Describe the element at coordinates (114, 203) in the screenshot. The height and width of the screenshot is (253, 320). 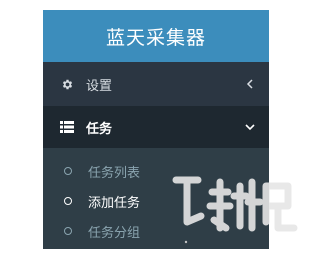
I see `submenu-item-label: 添加任务` at that location.